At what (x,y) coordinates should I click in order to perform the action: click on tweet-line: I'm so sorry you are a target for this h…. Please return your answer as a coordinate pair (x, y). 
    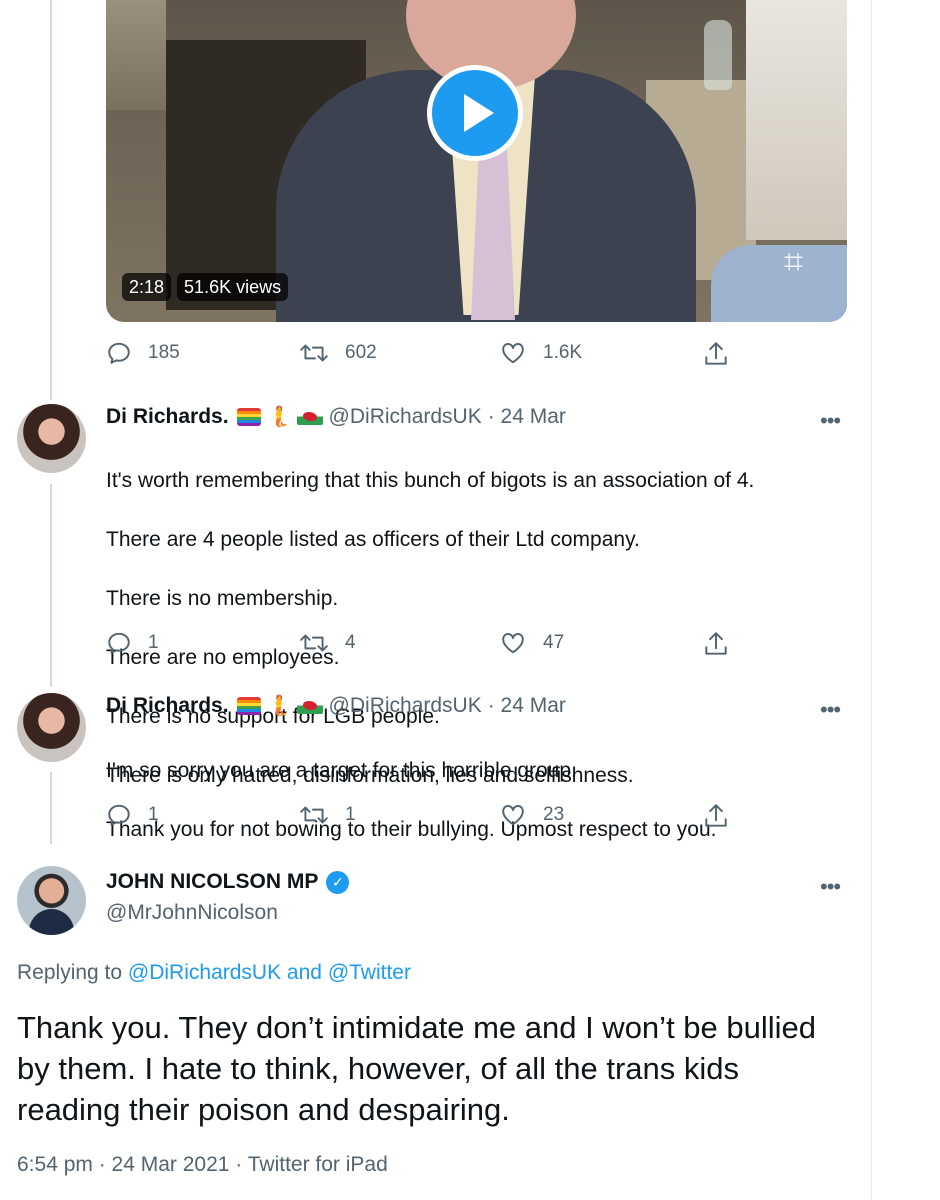
    Looking at the image, I should click on (341, 770).